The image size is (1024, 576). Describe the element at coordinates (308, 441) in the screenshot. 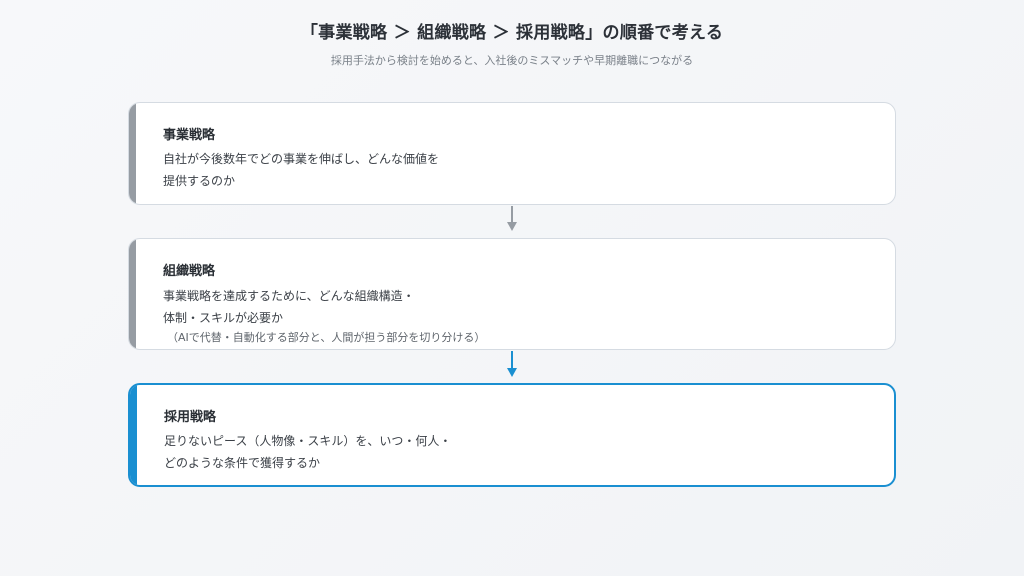

I see `step-description-line: 足りないピース（人物像・スキル）を、いつ・何人・` at that location.